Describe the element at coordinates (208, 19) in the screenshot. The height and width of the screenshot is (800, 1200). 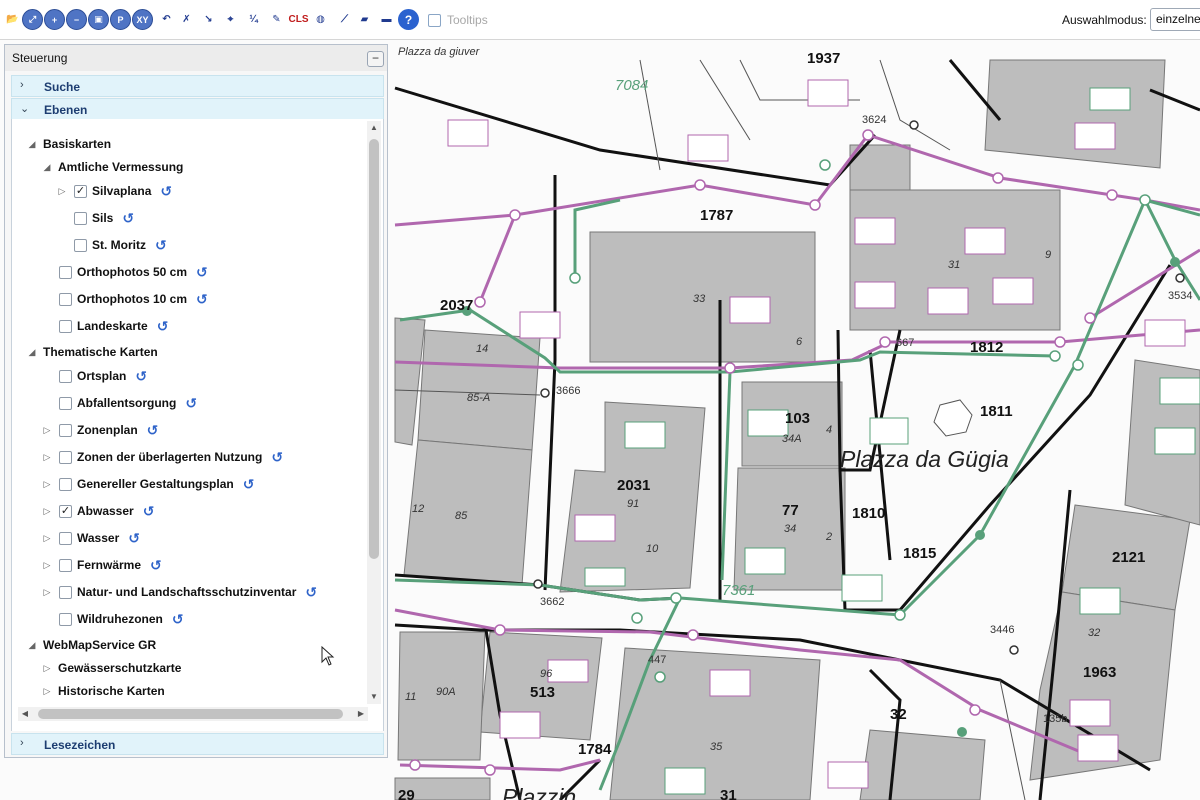
I see `measure-distance-icon: ↘` at that location.